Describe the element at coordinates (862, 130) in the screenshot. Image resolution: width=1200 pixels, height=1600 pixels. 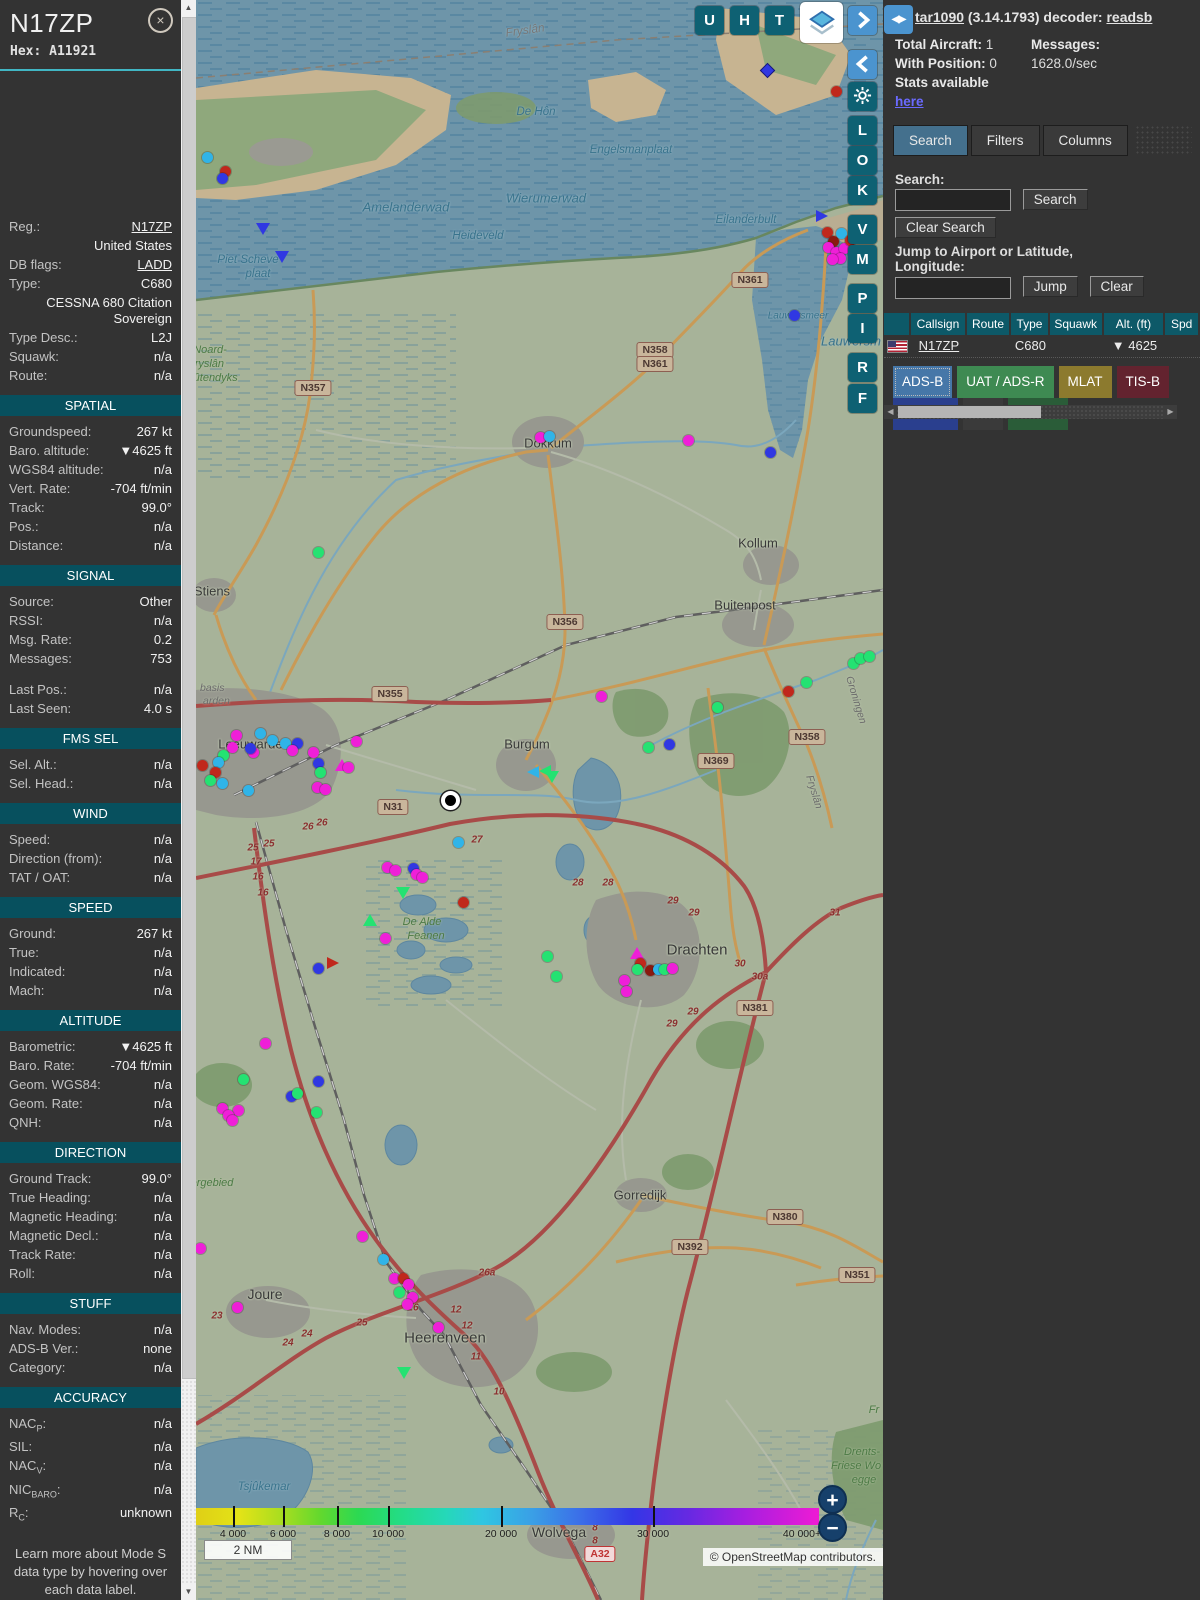
I see `map-button-L: L` at that location.